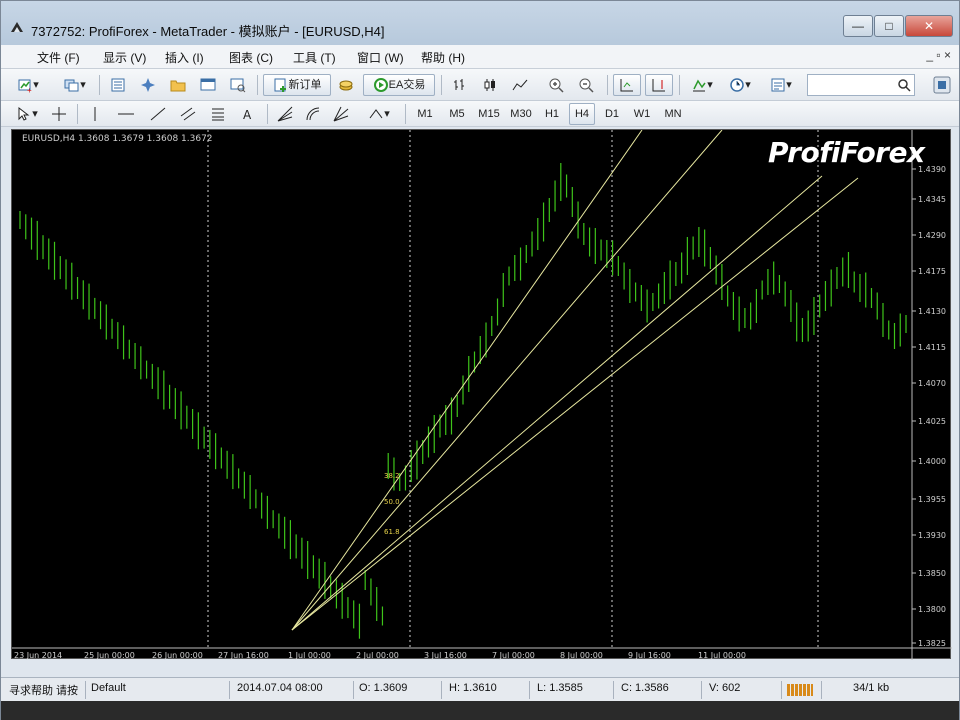 Image resolution: width=960 pixels, height=720 pixels. What do you see at coordinates (645, 688) in the screenshot?
I see `status-close: C: 1.3586` at bounding box center [645, 688].